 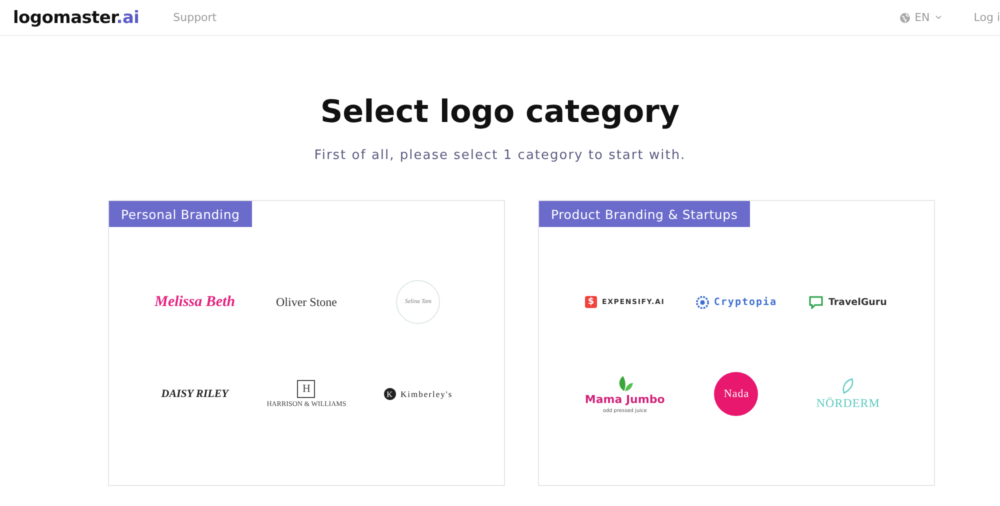 What do you see at coordinates (644, 214) in the screenshot?
I see `category-label: Product Branding & Startups` at bounding box center [644, 214].